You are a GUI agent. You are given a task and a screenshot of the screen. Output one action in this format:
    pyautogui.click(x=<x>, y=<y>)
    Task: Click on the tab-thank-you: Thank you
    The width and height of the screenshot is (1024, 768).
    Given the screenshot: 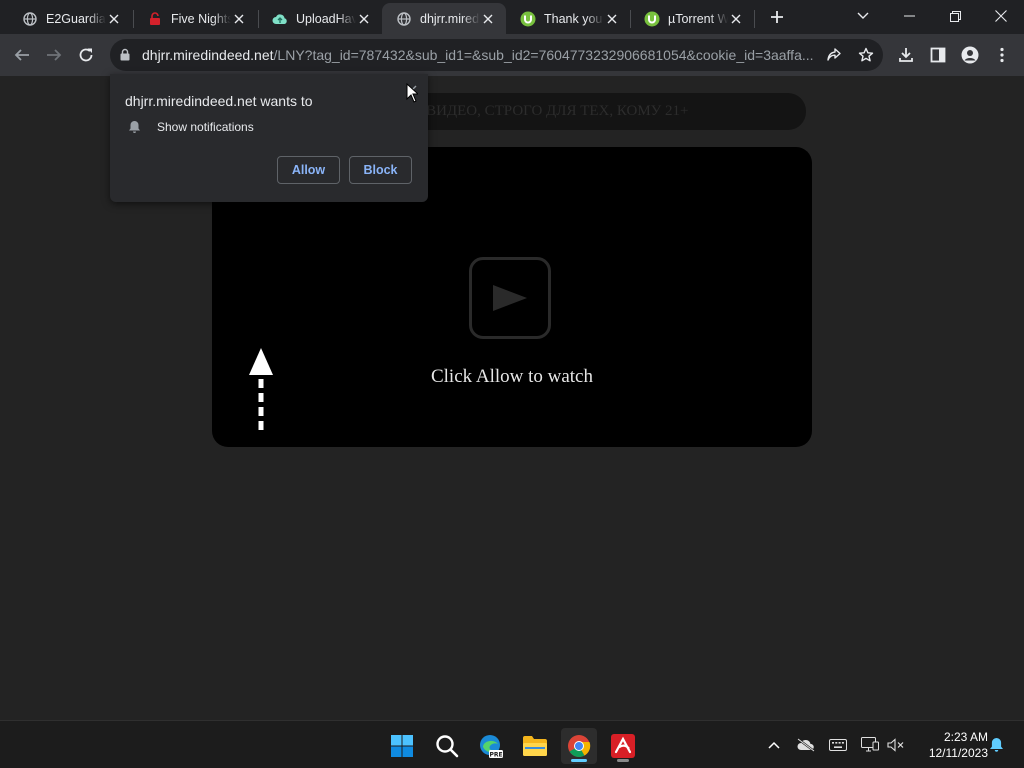 What is the action you would take?
    pyautogui.click(x=568, y=18)
    